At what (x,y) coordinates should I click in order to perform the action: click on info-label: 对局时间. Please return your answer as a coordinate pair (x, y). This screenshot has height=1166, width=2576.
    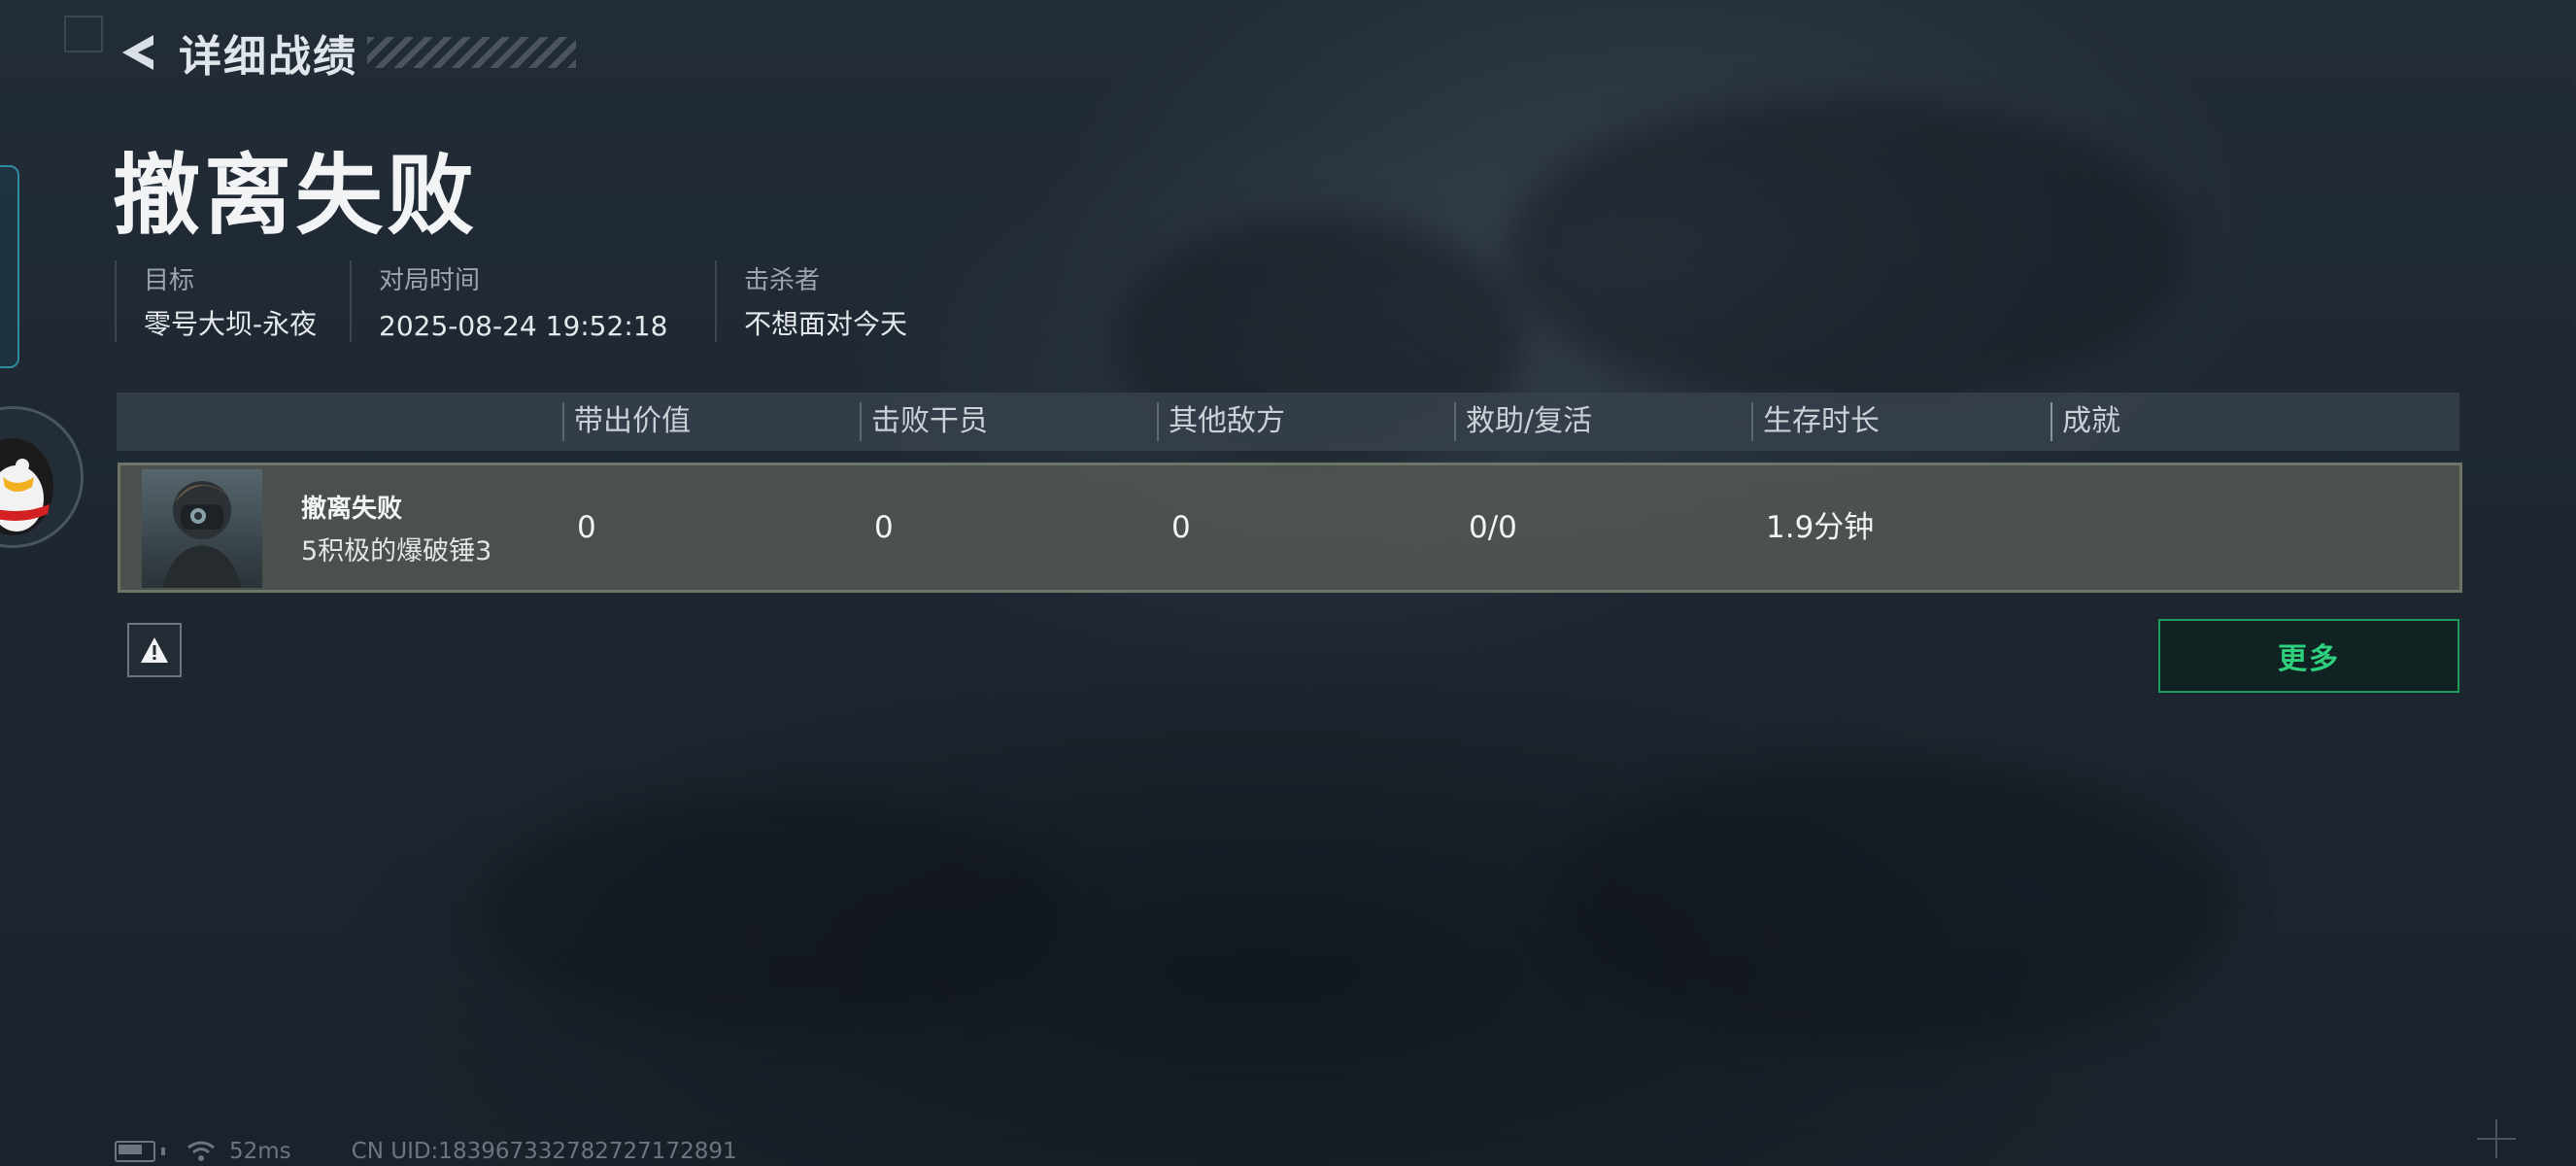
    Looking at the image, I should click on (430, 280).